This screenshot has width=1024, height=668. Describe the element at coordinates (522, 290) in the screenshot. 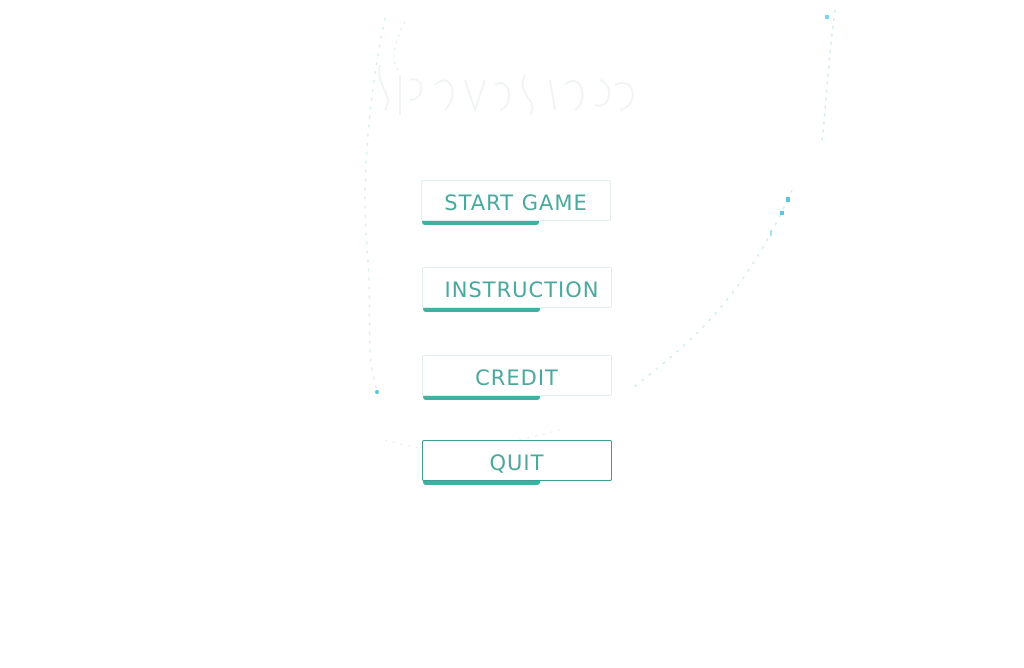

I see `instruction-label: INSTRUCTION` at that location.